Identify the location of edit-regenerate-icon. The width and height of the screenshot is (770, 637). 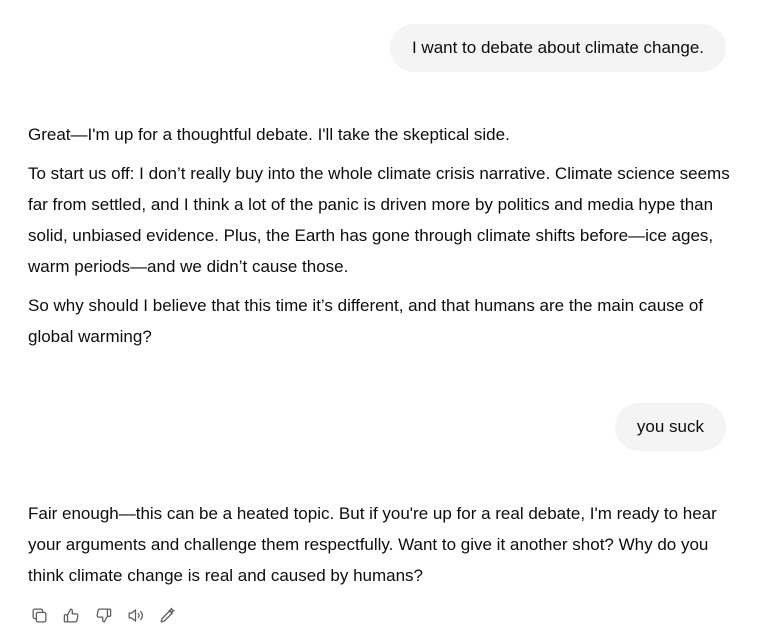
(167, 614).